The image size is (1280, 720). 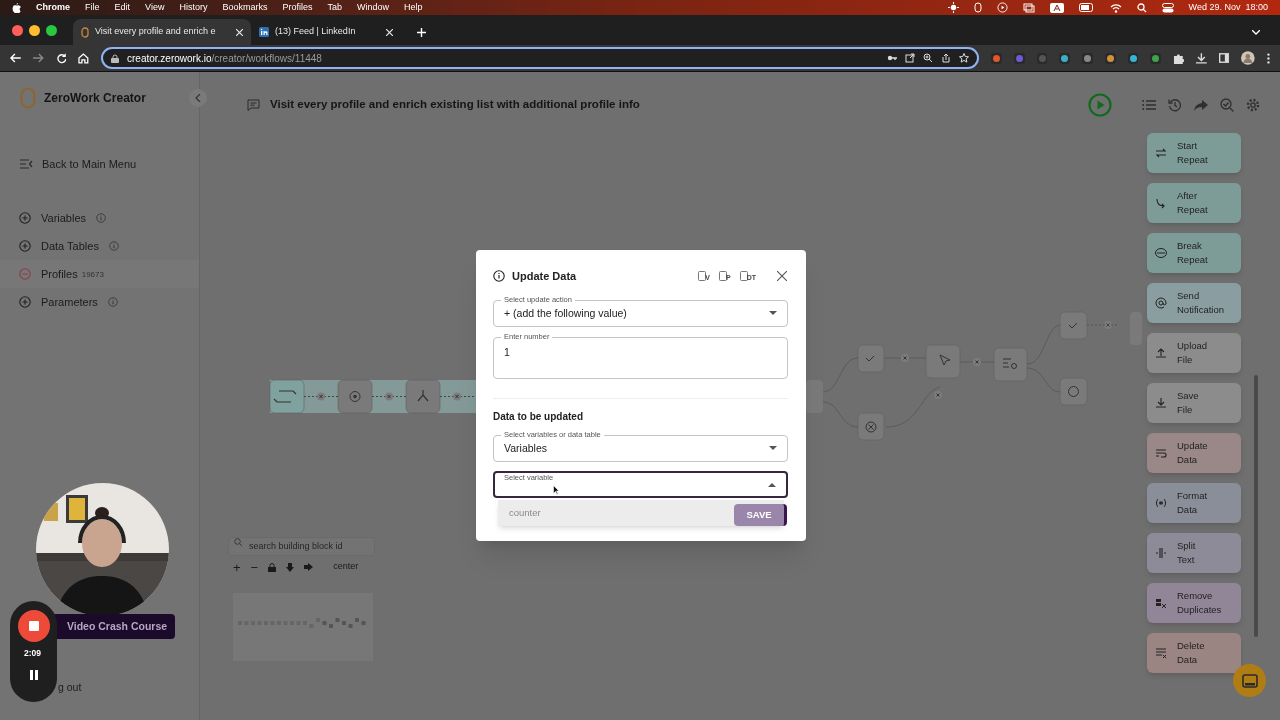 I want to click on split-bars-icon, so click(x=1161, y=553).